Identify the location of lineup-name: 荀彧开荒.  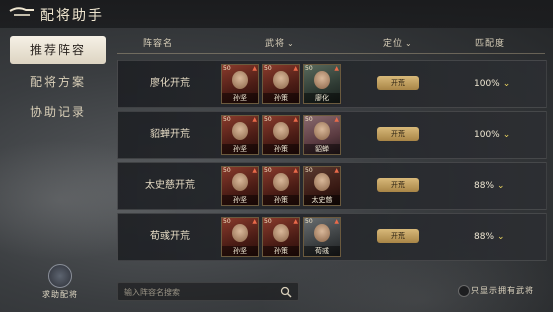
(170, 236).